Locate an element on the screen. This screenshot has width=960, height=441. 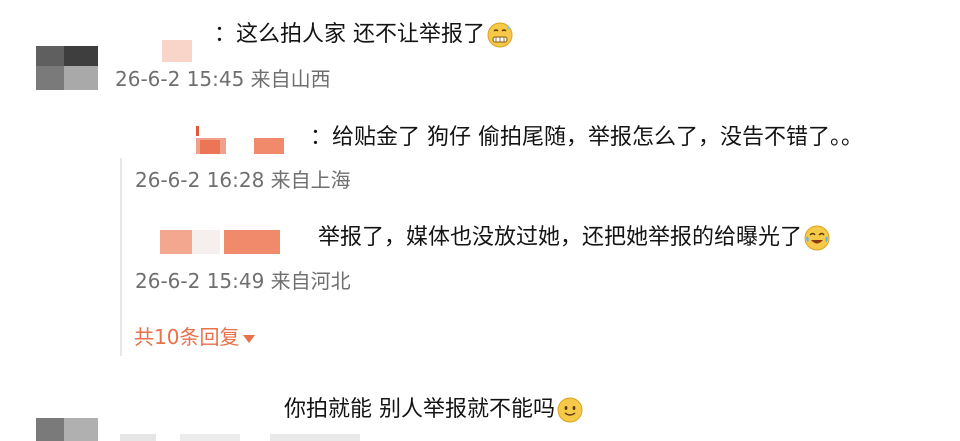
comment-text-content: ：这么拍人家 还不让举报了 is located at coordinates (349, 34).